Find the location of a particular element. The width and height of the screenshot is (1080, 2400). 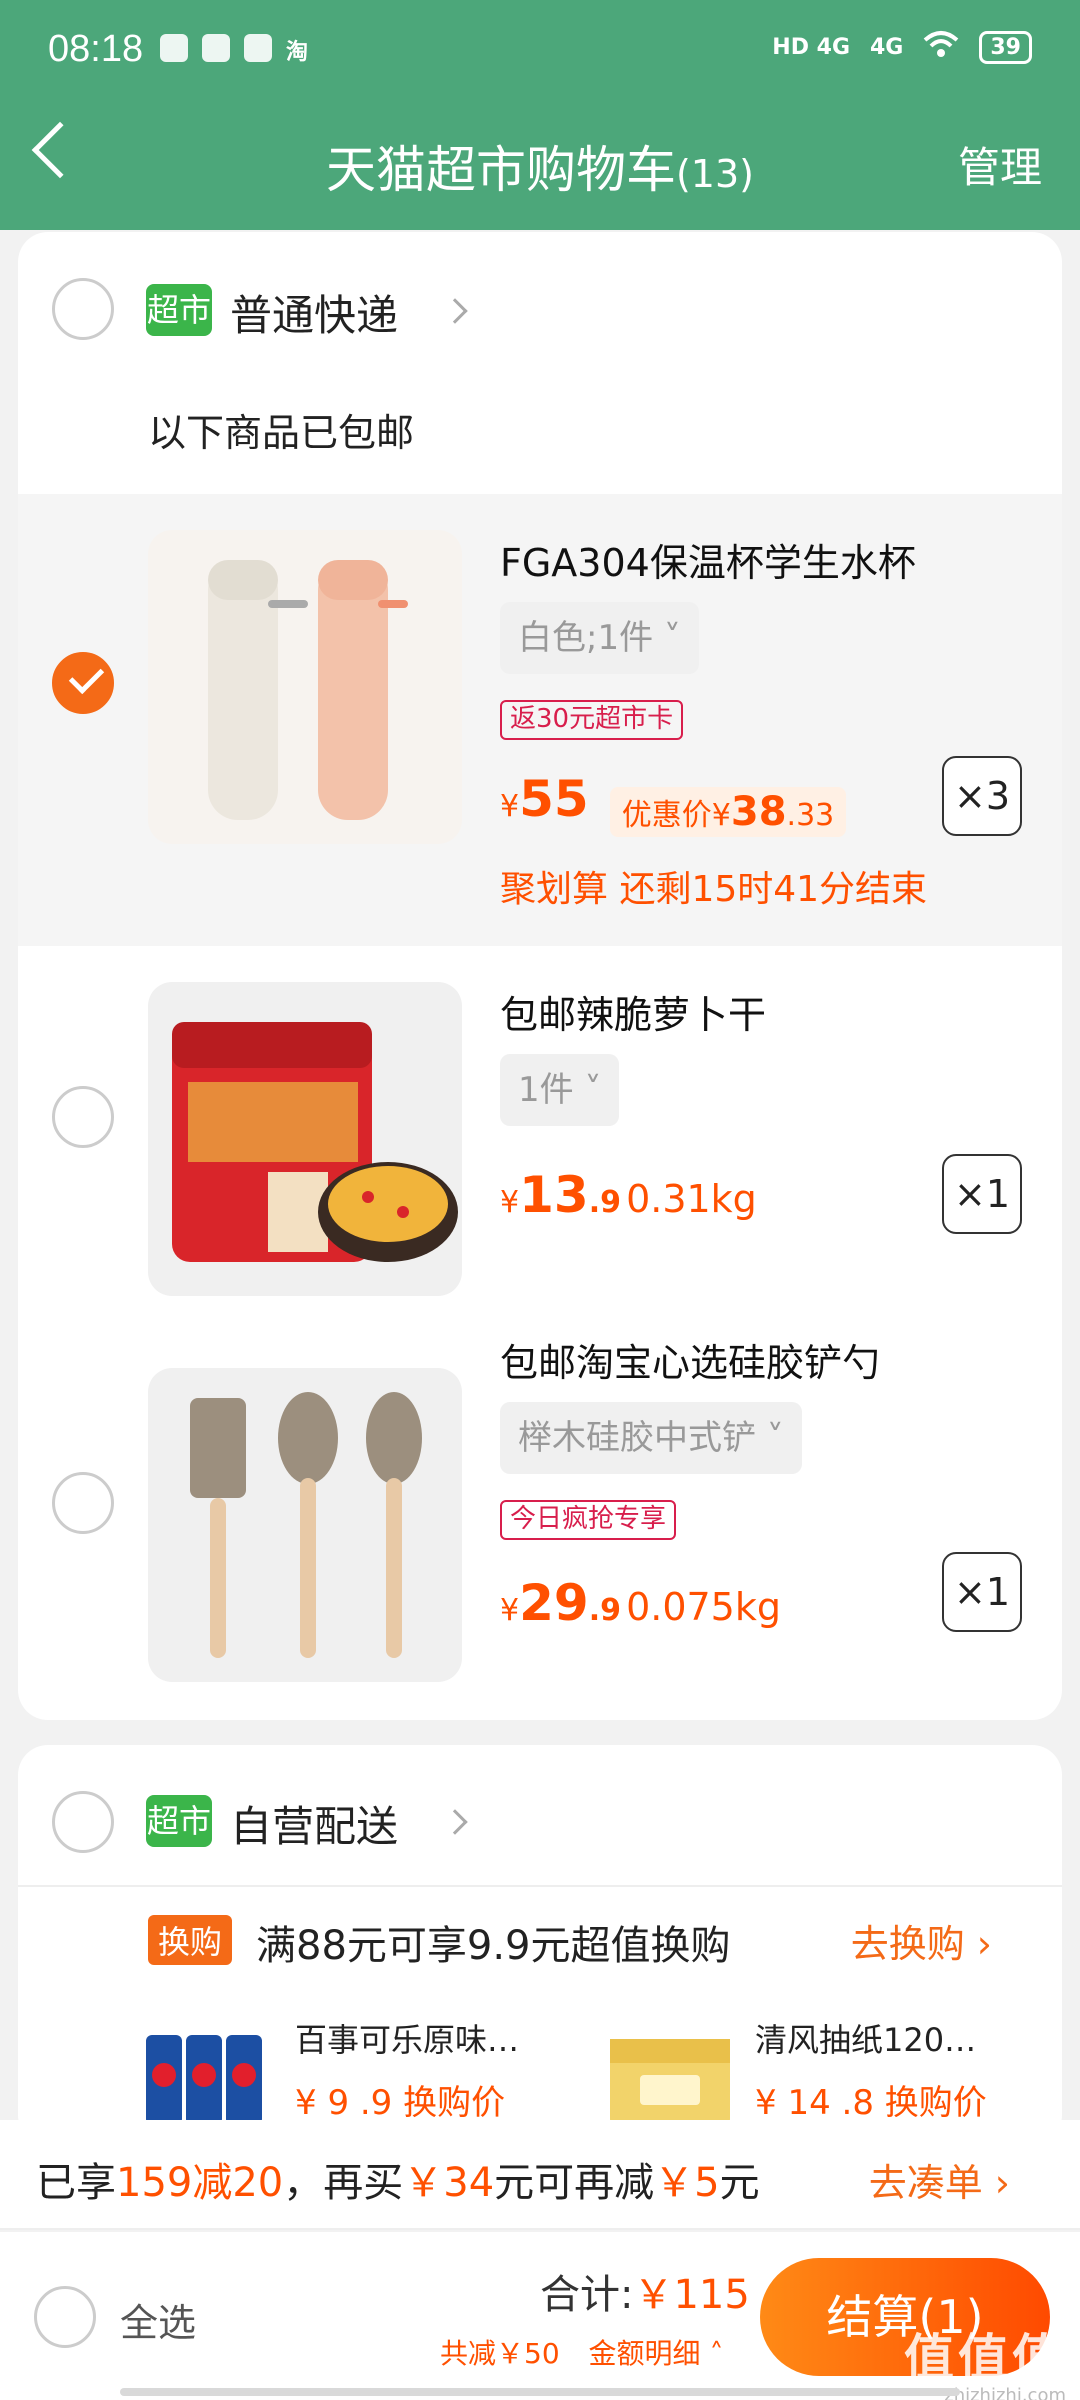

watermark-text: 值值值 is located at coordinates (985, 2358).